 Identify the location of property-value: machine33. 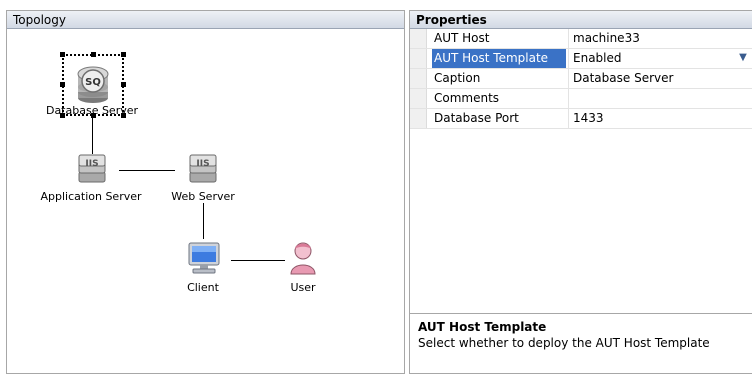
(660, 38).